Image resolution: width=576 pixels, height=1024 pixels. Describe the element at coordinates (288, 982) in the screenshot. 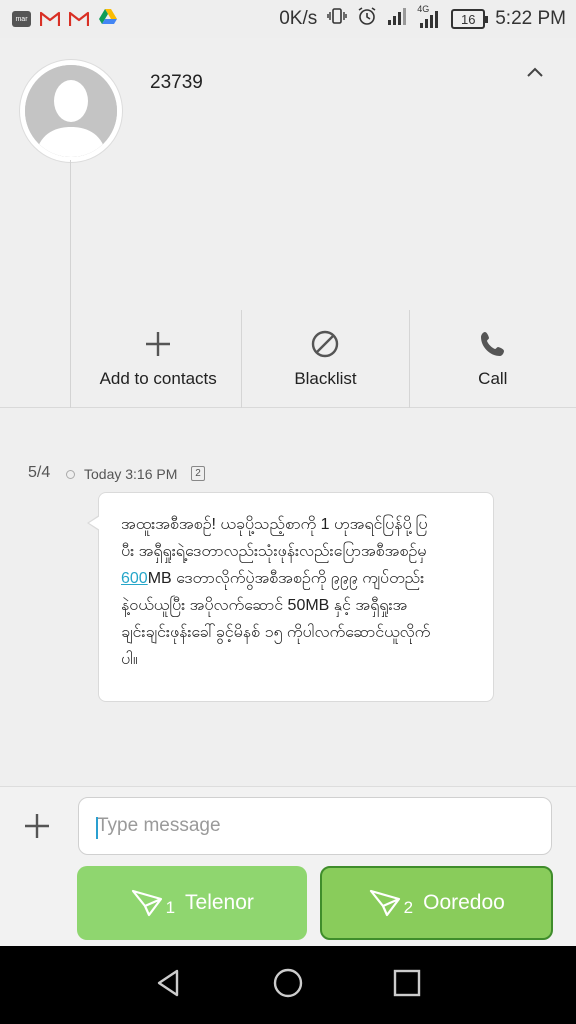

I see `home-icon` at that location.